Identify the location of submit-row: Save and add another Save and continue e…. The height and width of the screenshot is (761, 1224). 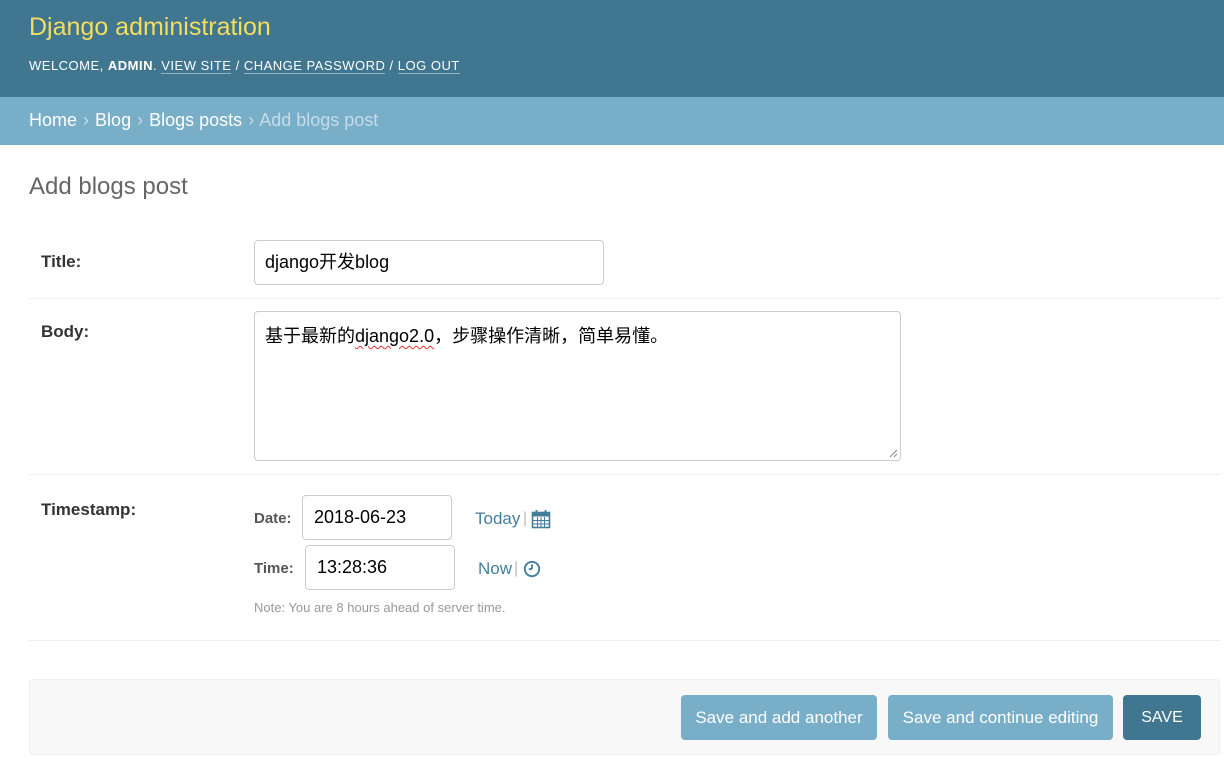
(624, 717).